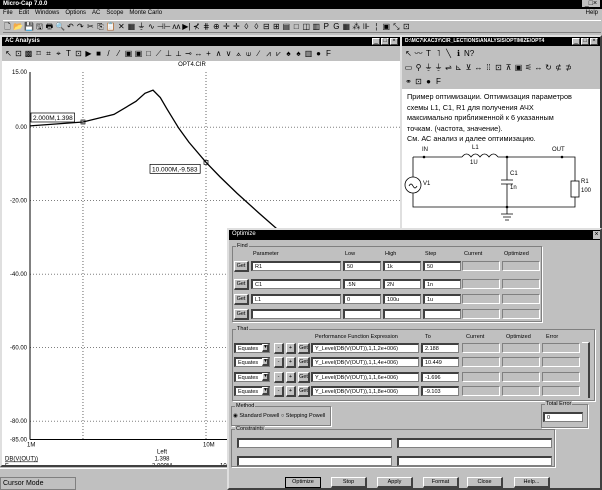 The height and width of the screenshot is (490, 602). What do you see at coordinates (7, 26) in the screenshot?
I see `toolbar-button-icon: 🗋` at bounding box center [7, 26].